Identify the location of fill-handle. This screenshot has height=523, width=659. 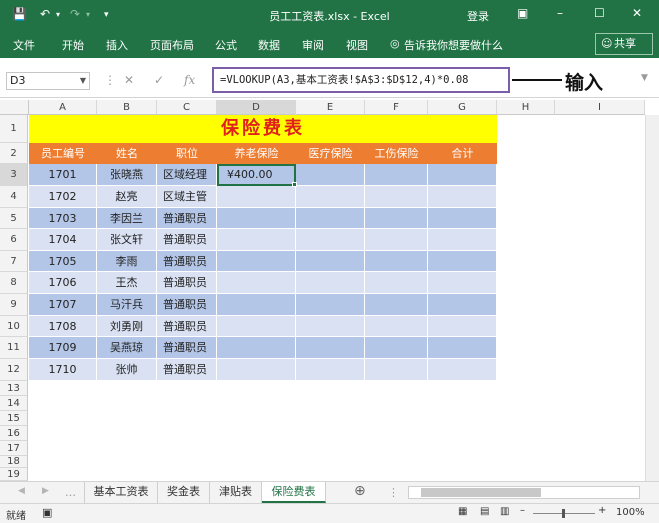
(294, 184).